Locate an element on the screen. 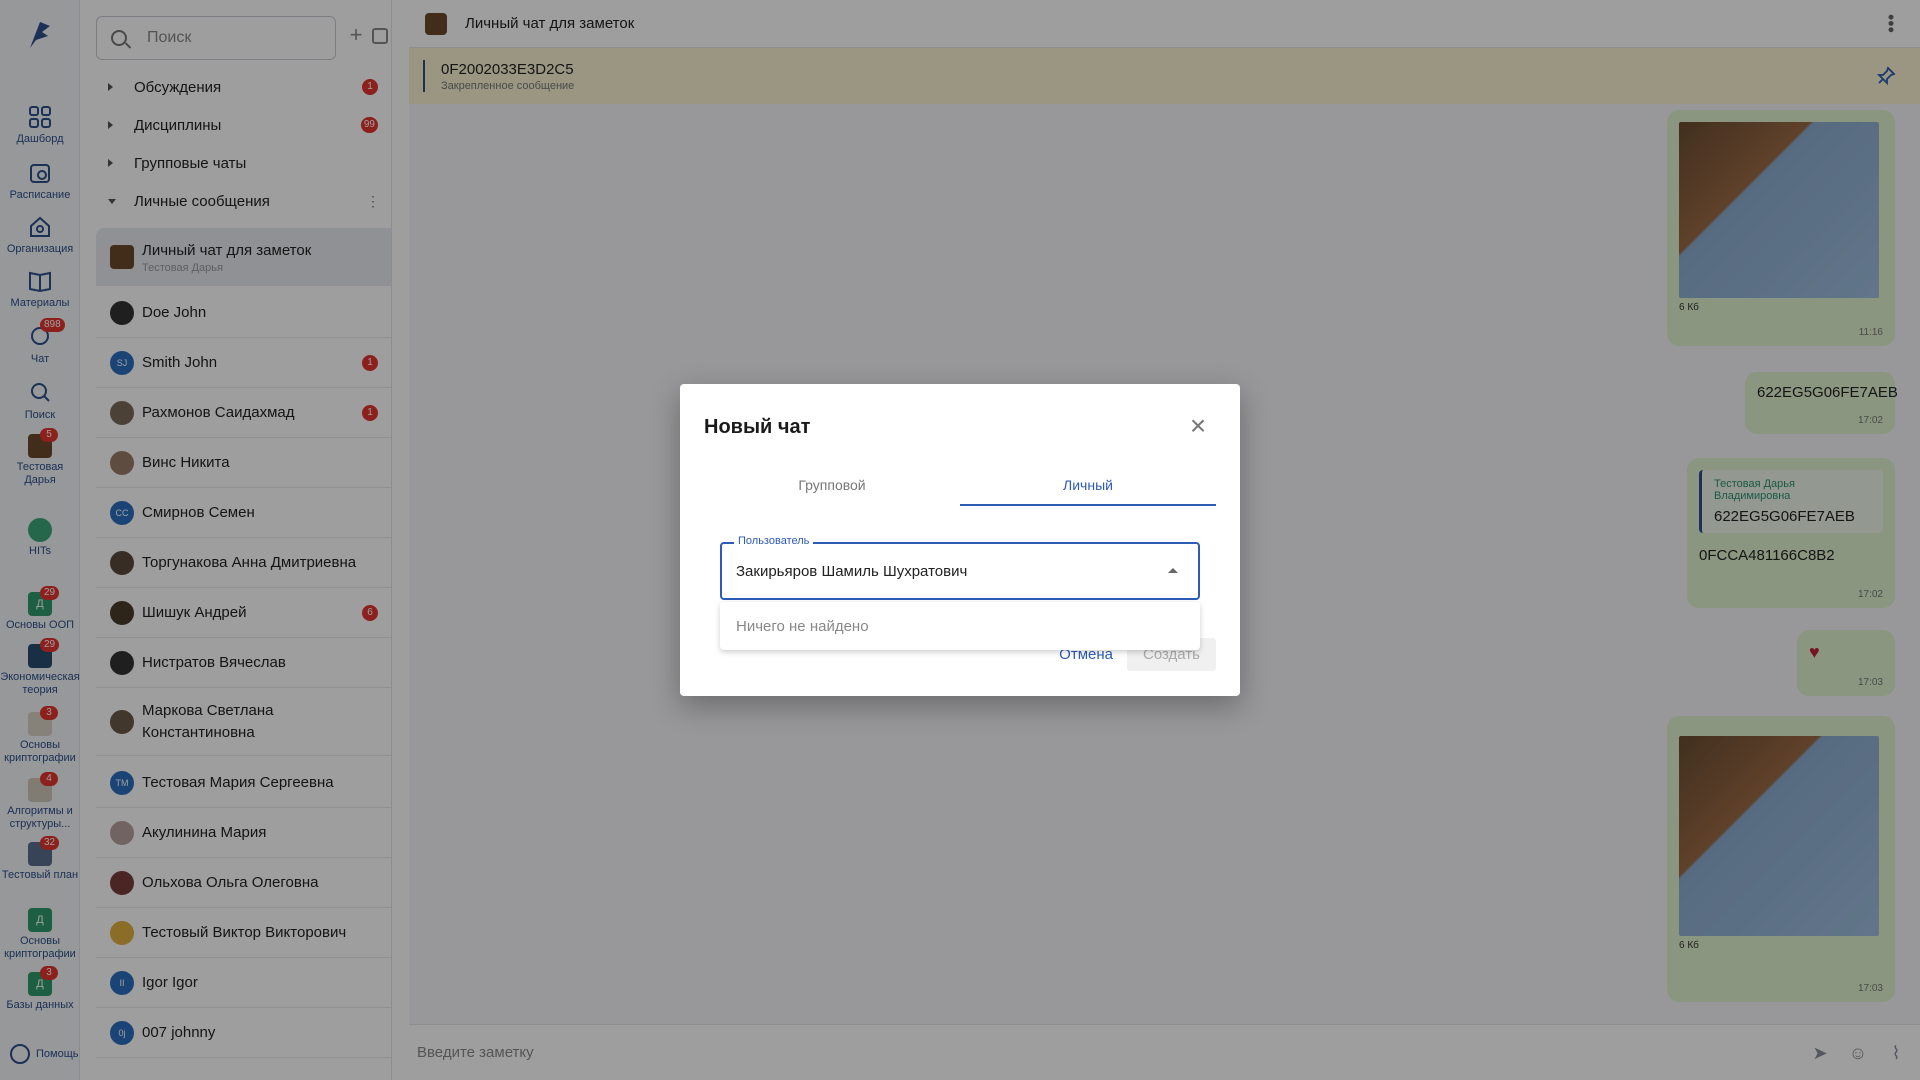 The height and width of the screenshot is (1080, 1920). tab-personal: Личный is located at coordinates (1088, 485).